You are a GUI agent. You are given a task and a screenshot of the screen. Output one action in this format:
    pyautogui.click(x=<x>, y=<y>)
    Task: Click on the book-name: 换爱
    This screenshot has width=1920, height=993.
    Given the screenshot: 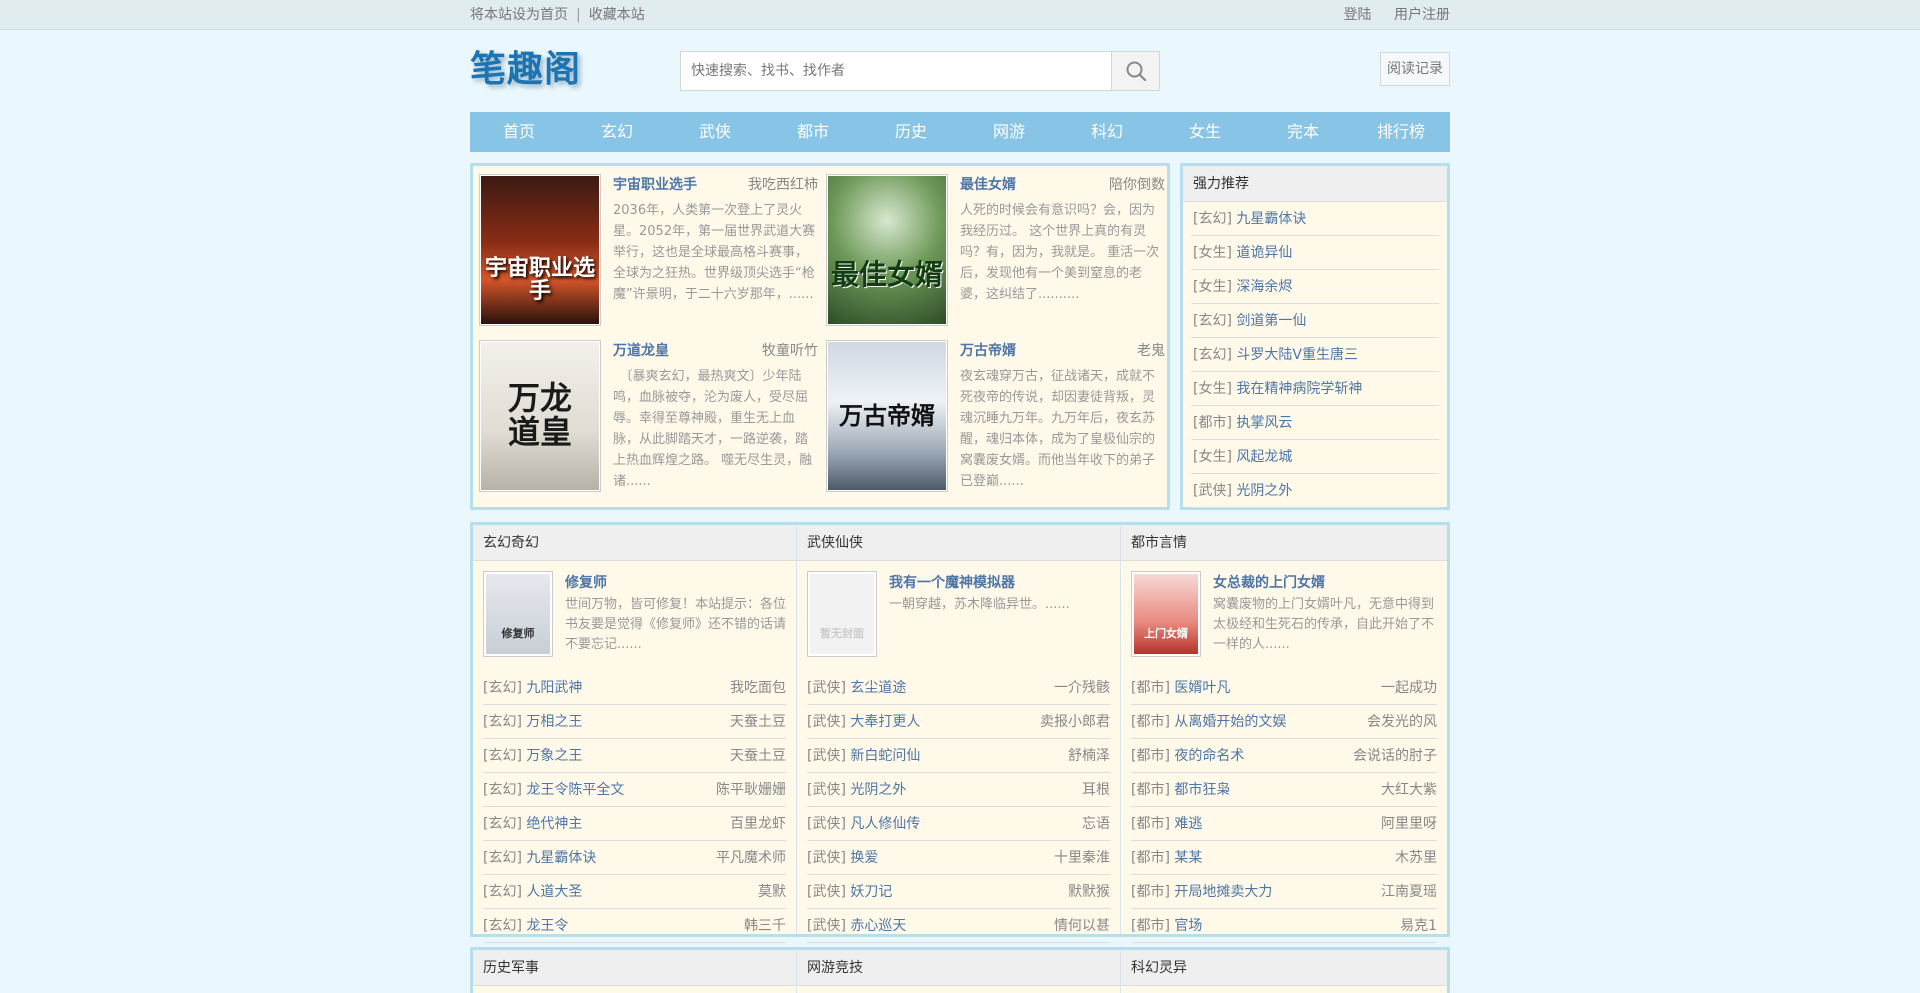 What is the action you would take?
    pyautogui.click(x=864, y=858)
    